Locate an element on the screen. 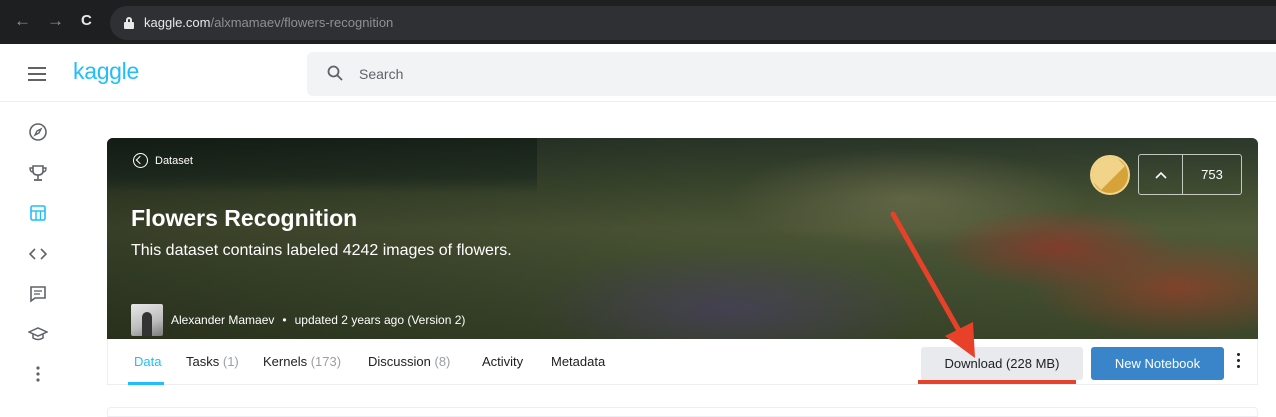 The image size is (1276, 417). address-bar: kaggle.com/alxmamaev/flowers-recognition is located at coordinates (693, 23).